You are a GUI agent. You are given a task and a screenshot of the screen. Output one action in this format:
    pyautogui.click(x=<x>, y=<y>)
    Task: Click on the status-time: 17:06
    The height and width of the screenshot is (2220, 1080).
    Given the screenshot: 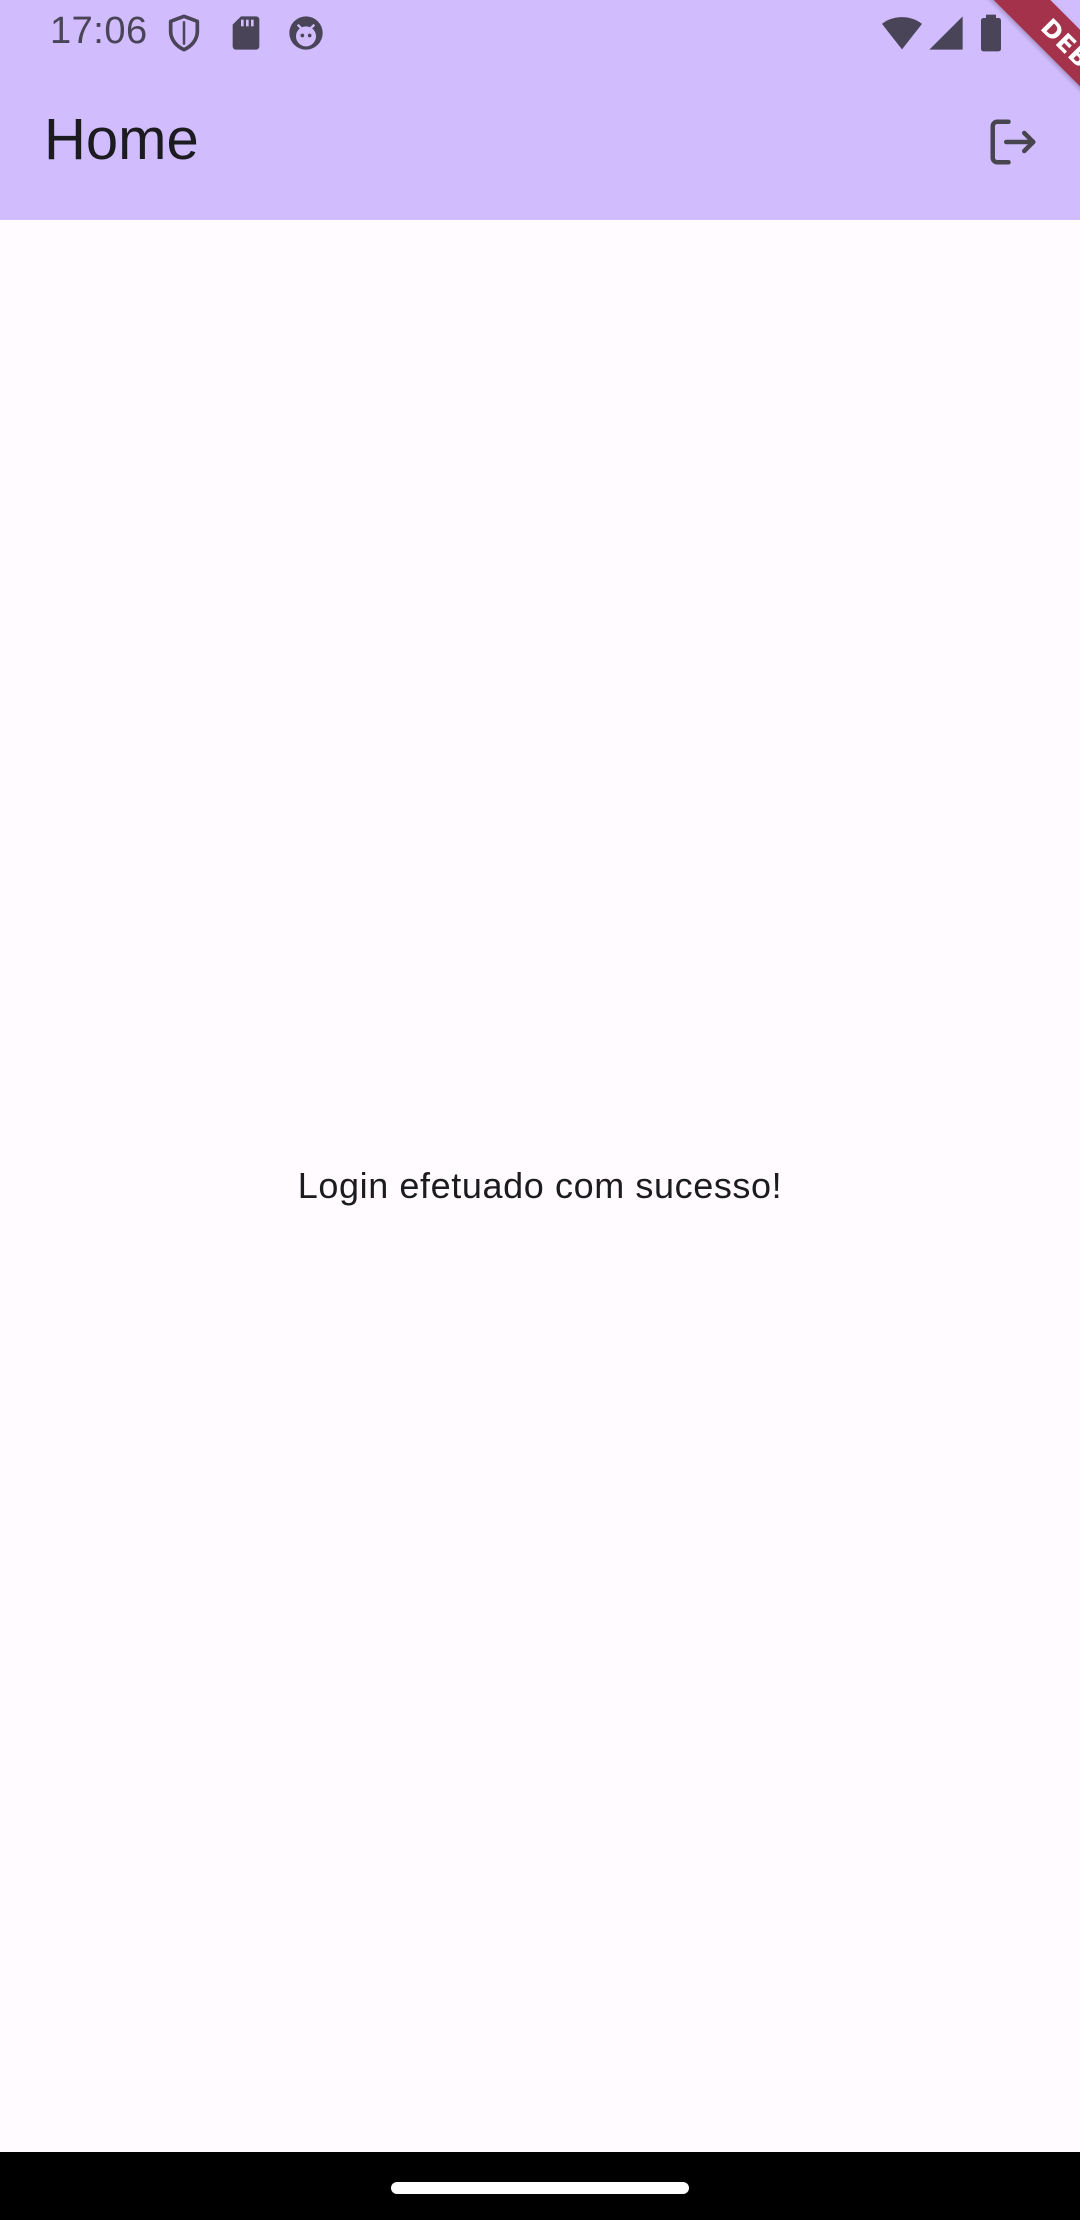 What is the action you would take?
    pyautogui.click(x=99, y=31)
    